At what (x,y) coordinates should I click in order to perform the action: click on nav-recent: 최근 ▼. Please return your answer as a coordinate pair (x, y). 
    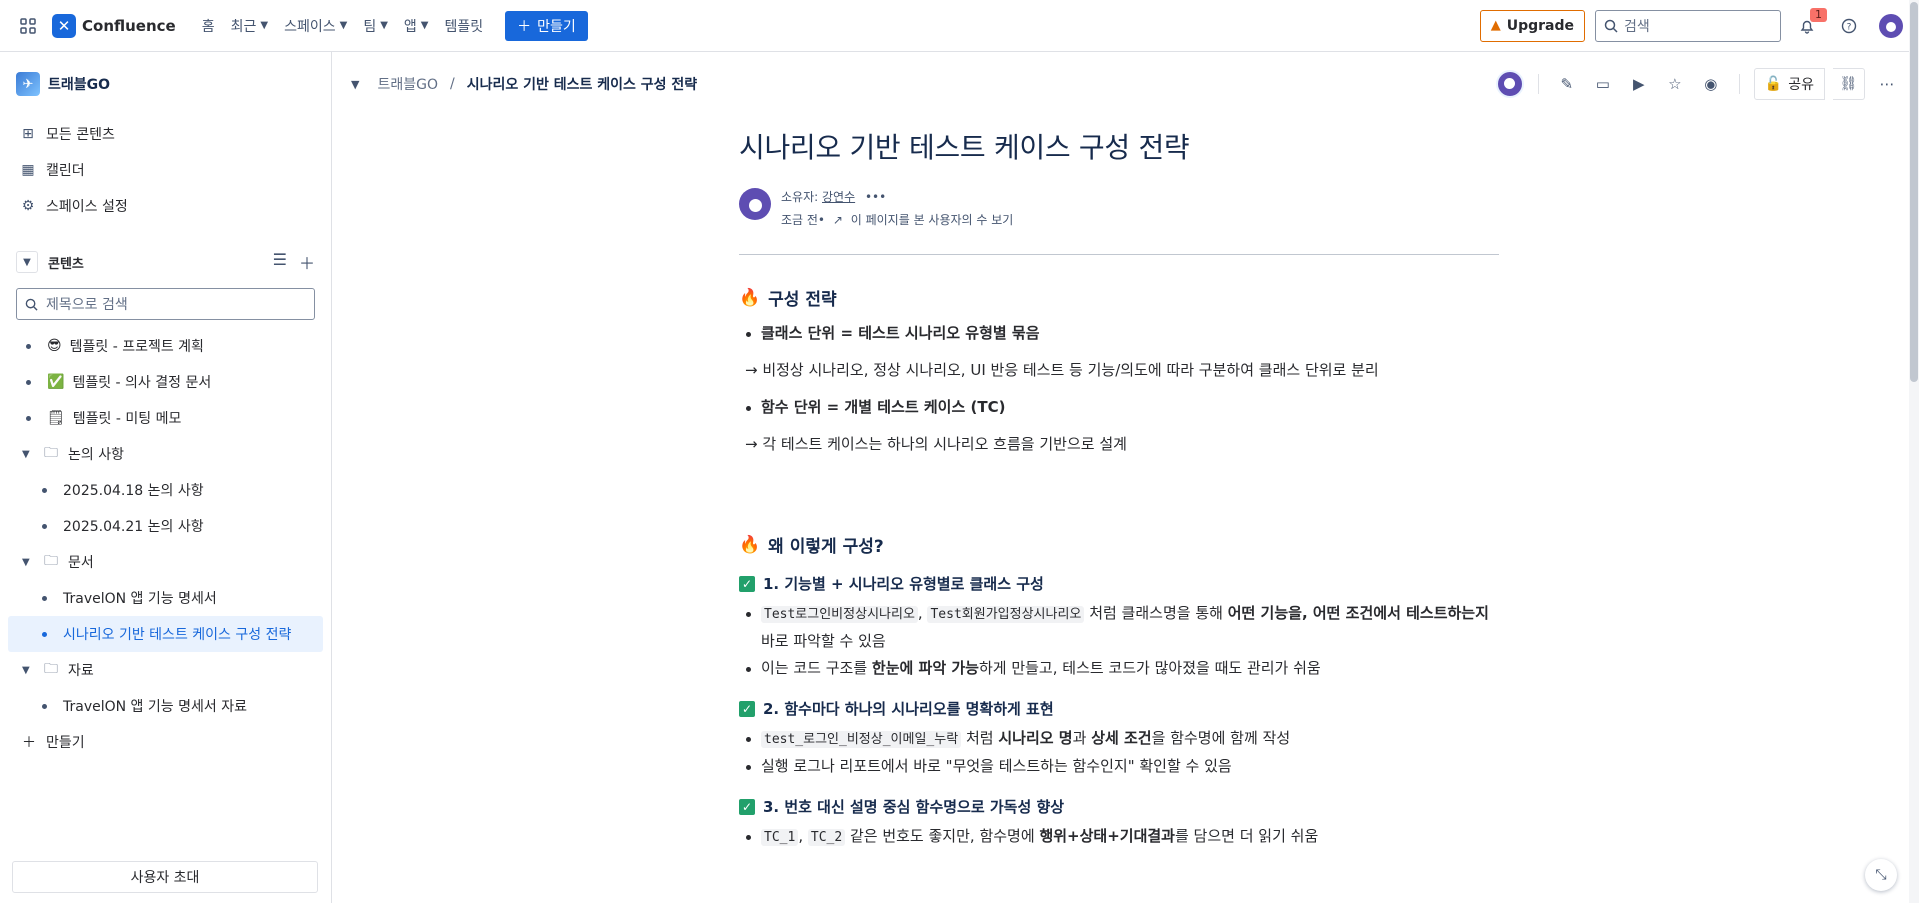
    Looking at the image, I should click on (249, 26).